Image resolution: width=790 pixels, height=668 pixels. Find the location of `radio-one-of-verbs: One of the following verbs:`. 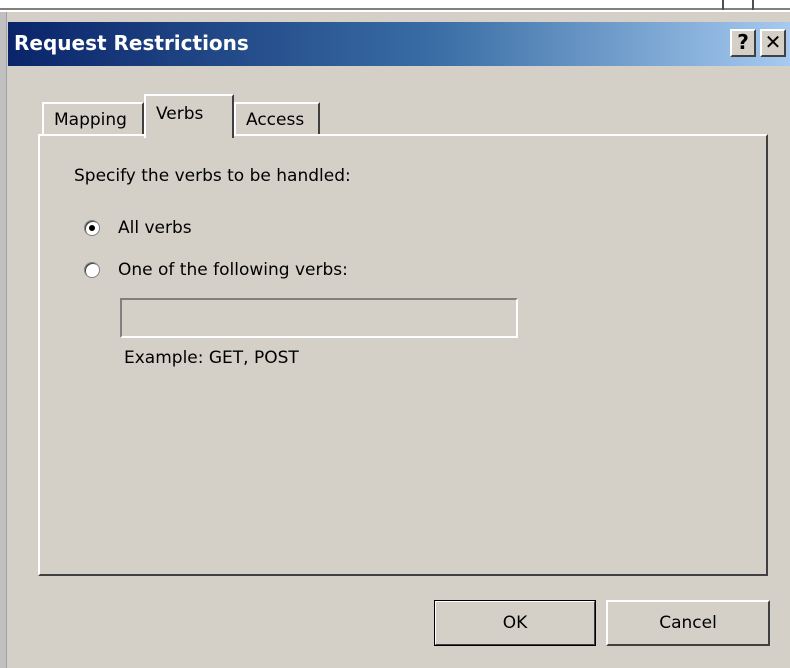

radio-one-of-verbs: One of the following verbs: is located at coordinates (216, 270).